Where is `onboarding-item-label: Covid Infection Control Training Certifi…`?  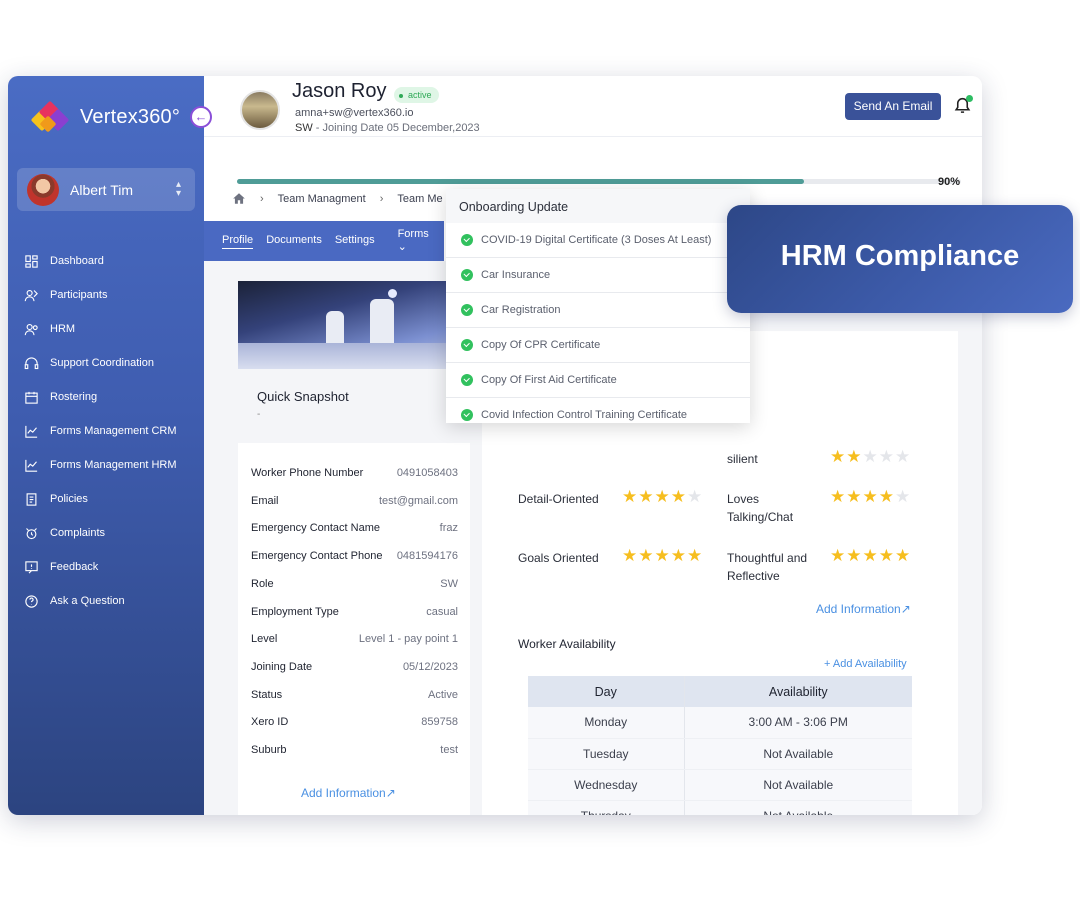
onboarding-item-label: Covid Infection Control Training Certifi… is located at coordinates (584, 415).